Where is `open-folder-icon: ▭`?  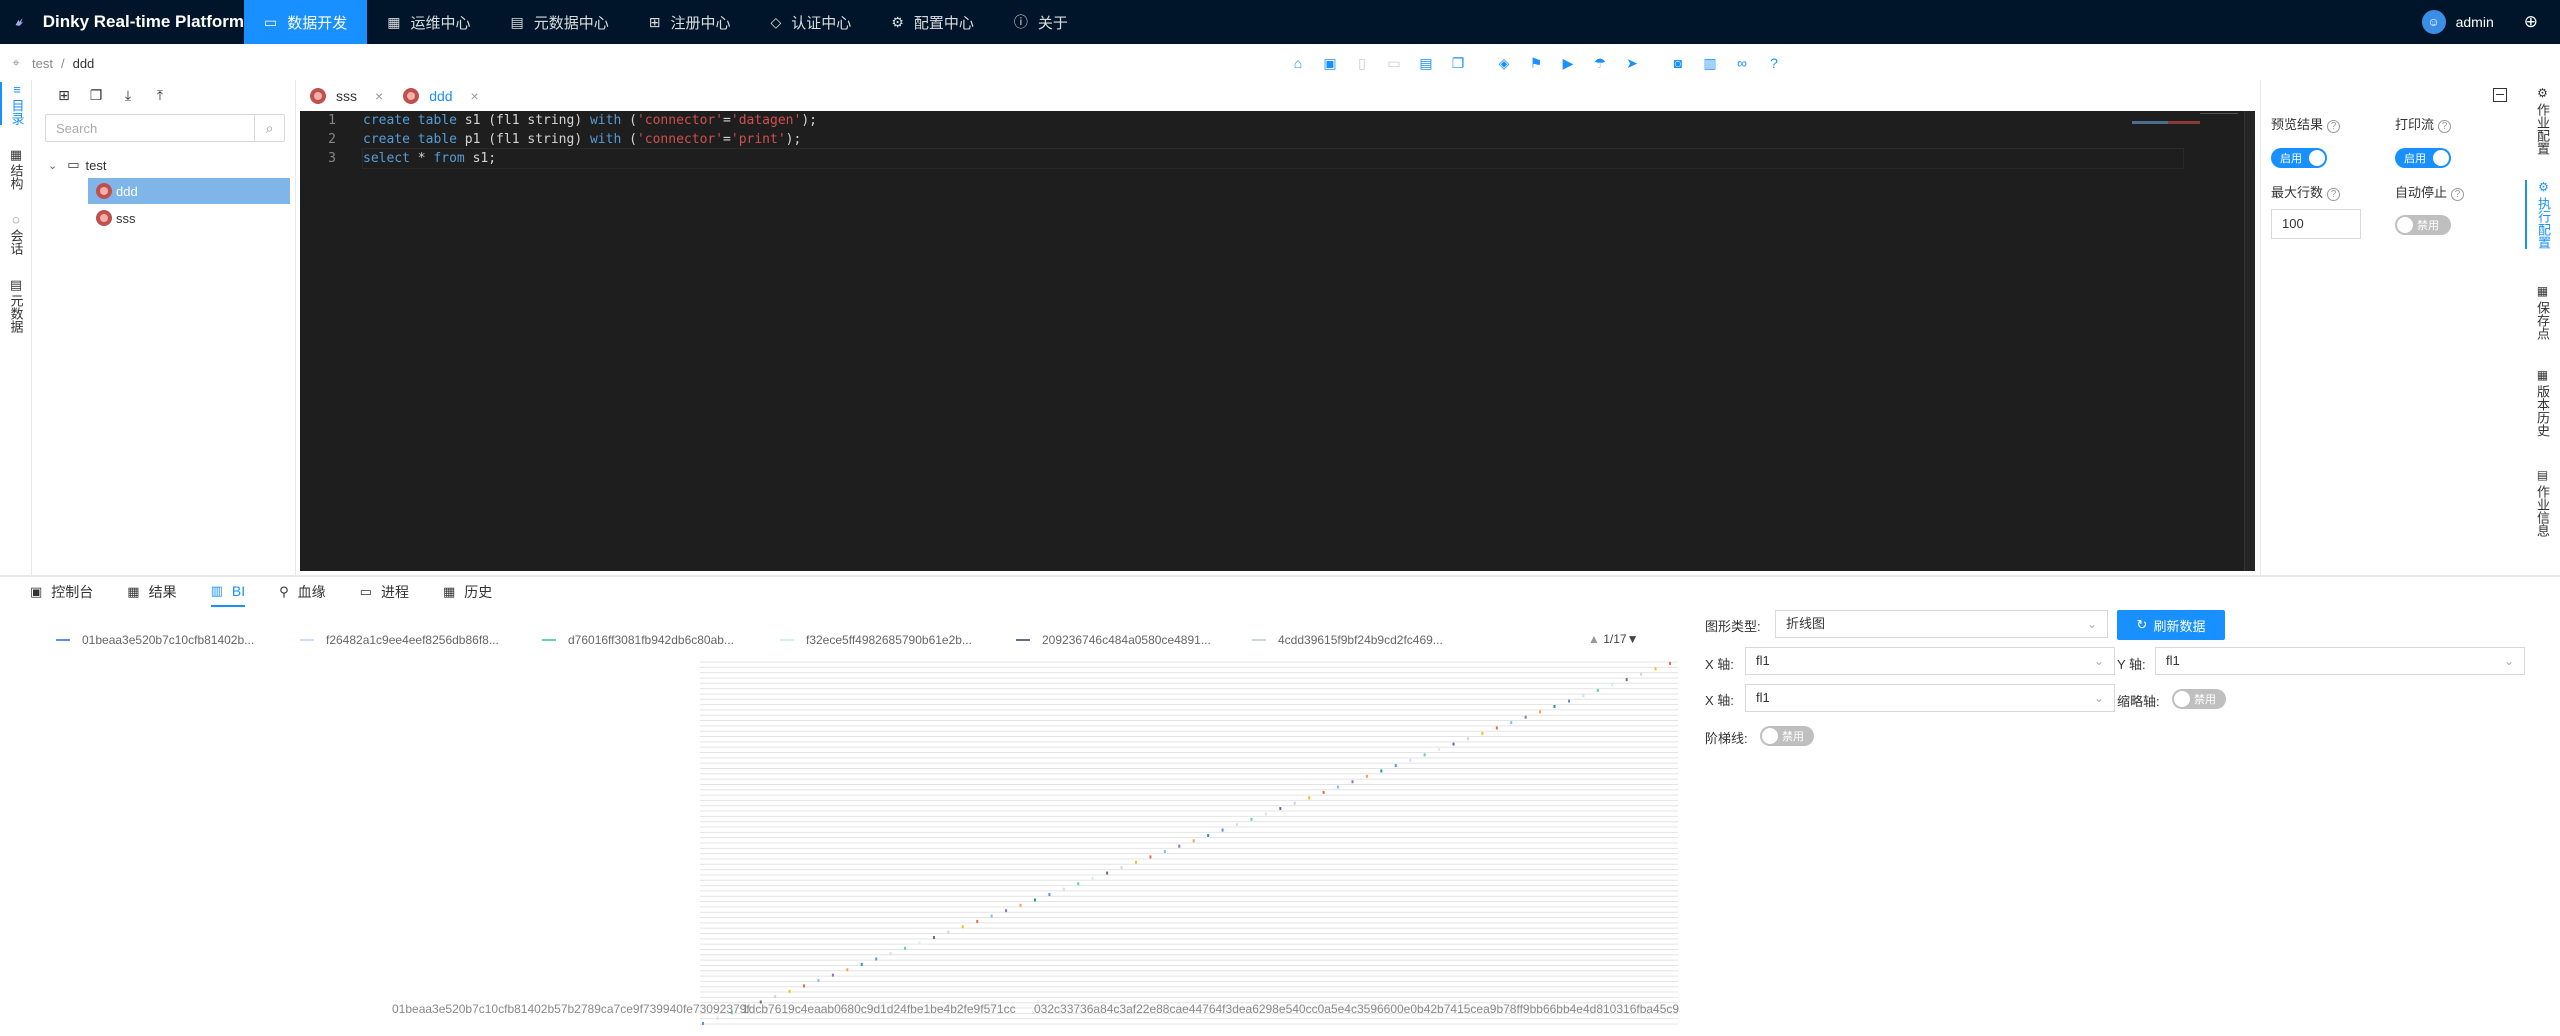
open-folder-icon: ▭ is located at coordinates (1394, 63).